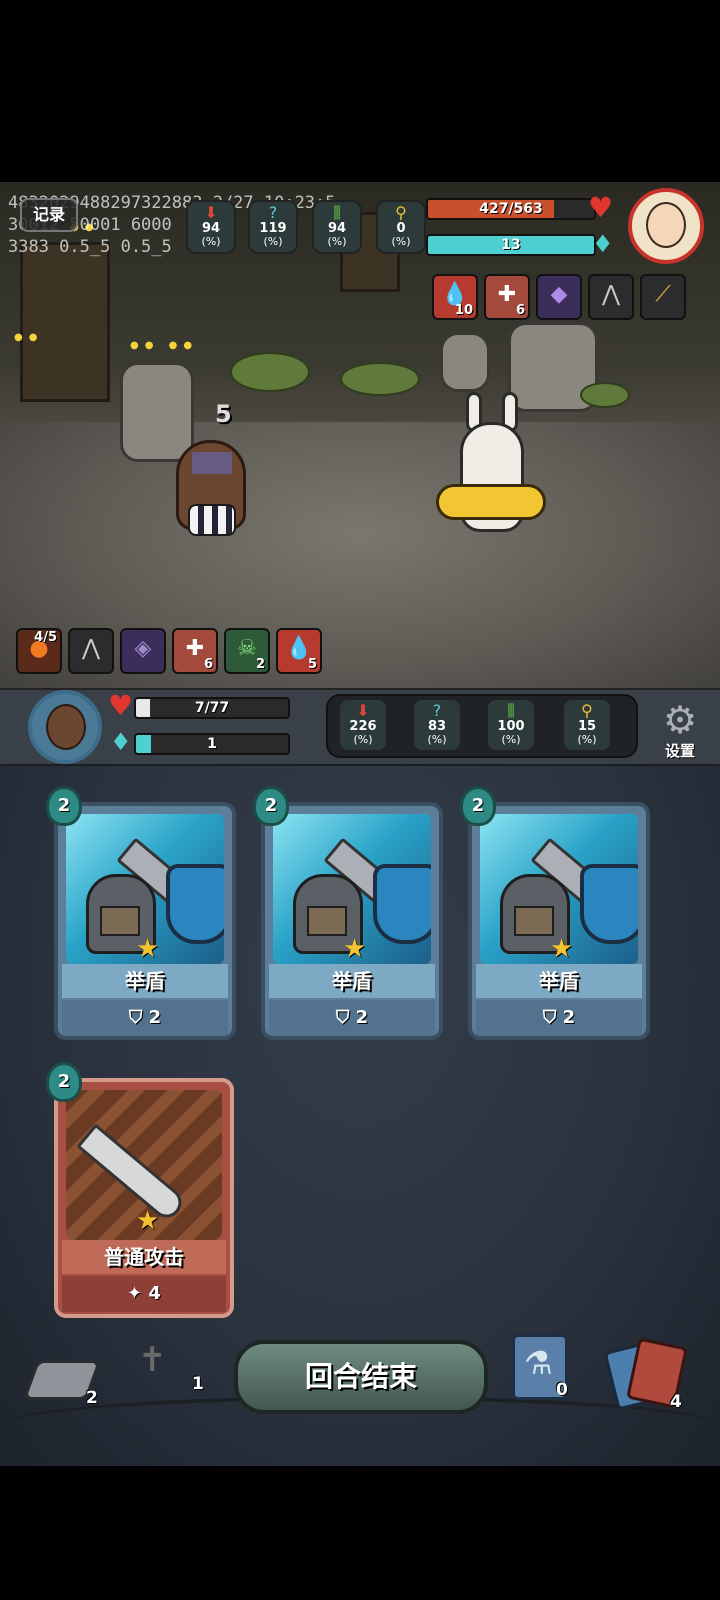  I want to click on buff-count: 4/5, so click(45, 637).